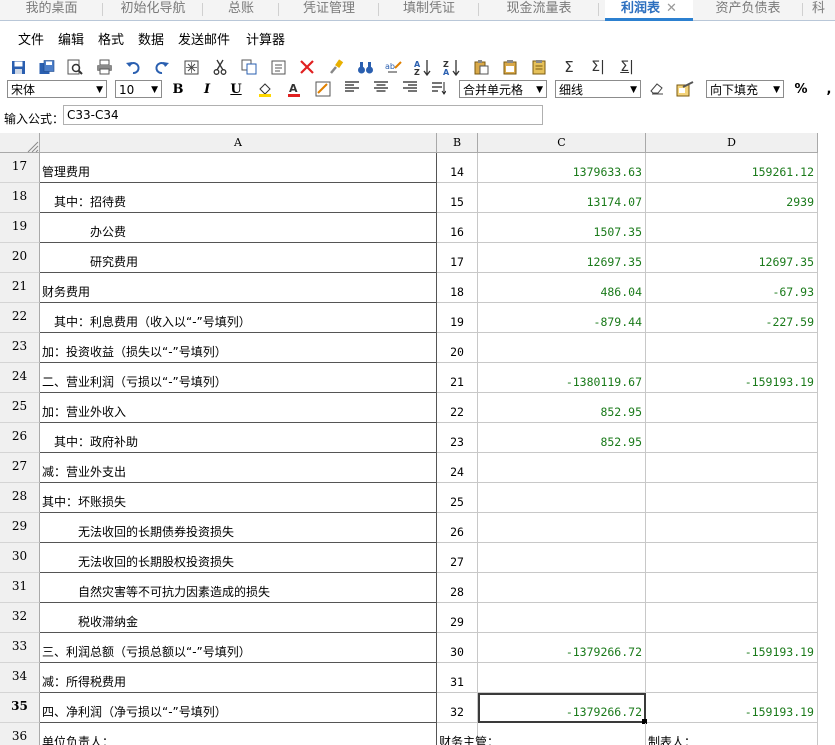 Image resolution: width=835 pixels, height=745 pixels. I want to click on cell-prior-value: 2939, so click(732, 198).